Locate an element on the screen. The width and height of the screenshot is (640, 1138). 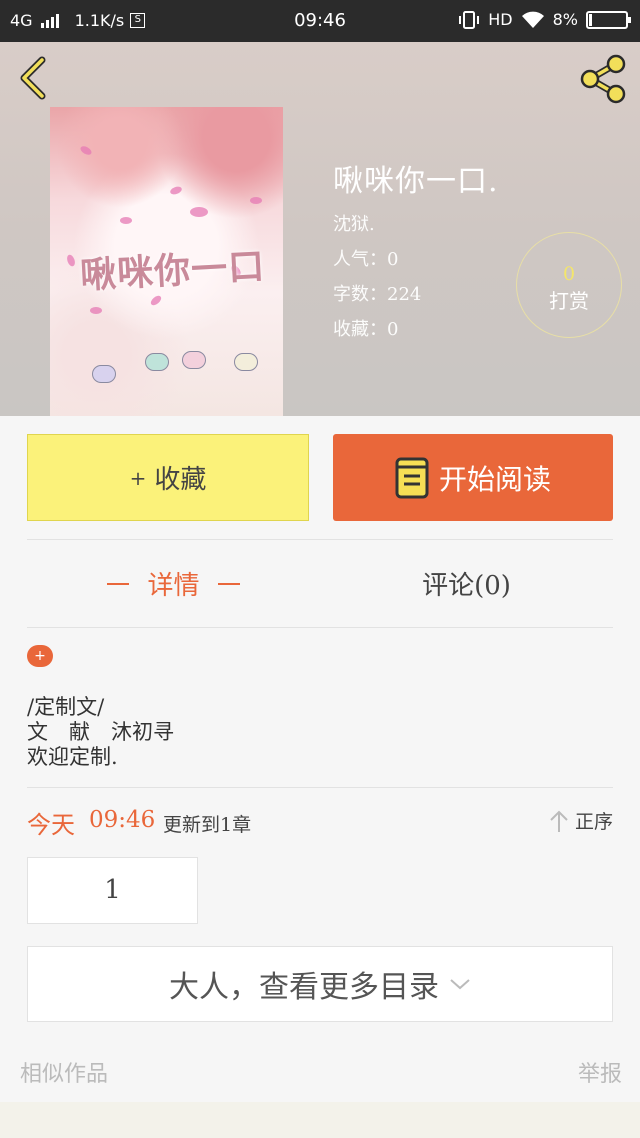
sort-order-button: 正序 is located at coordinates (581, 820).